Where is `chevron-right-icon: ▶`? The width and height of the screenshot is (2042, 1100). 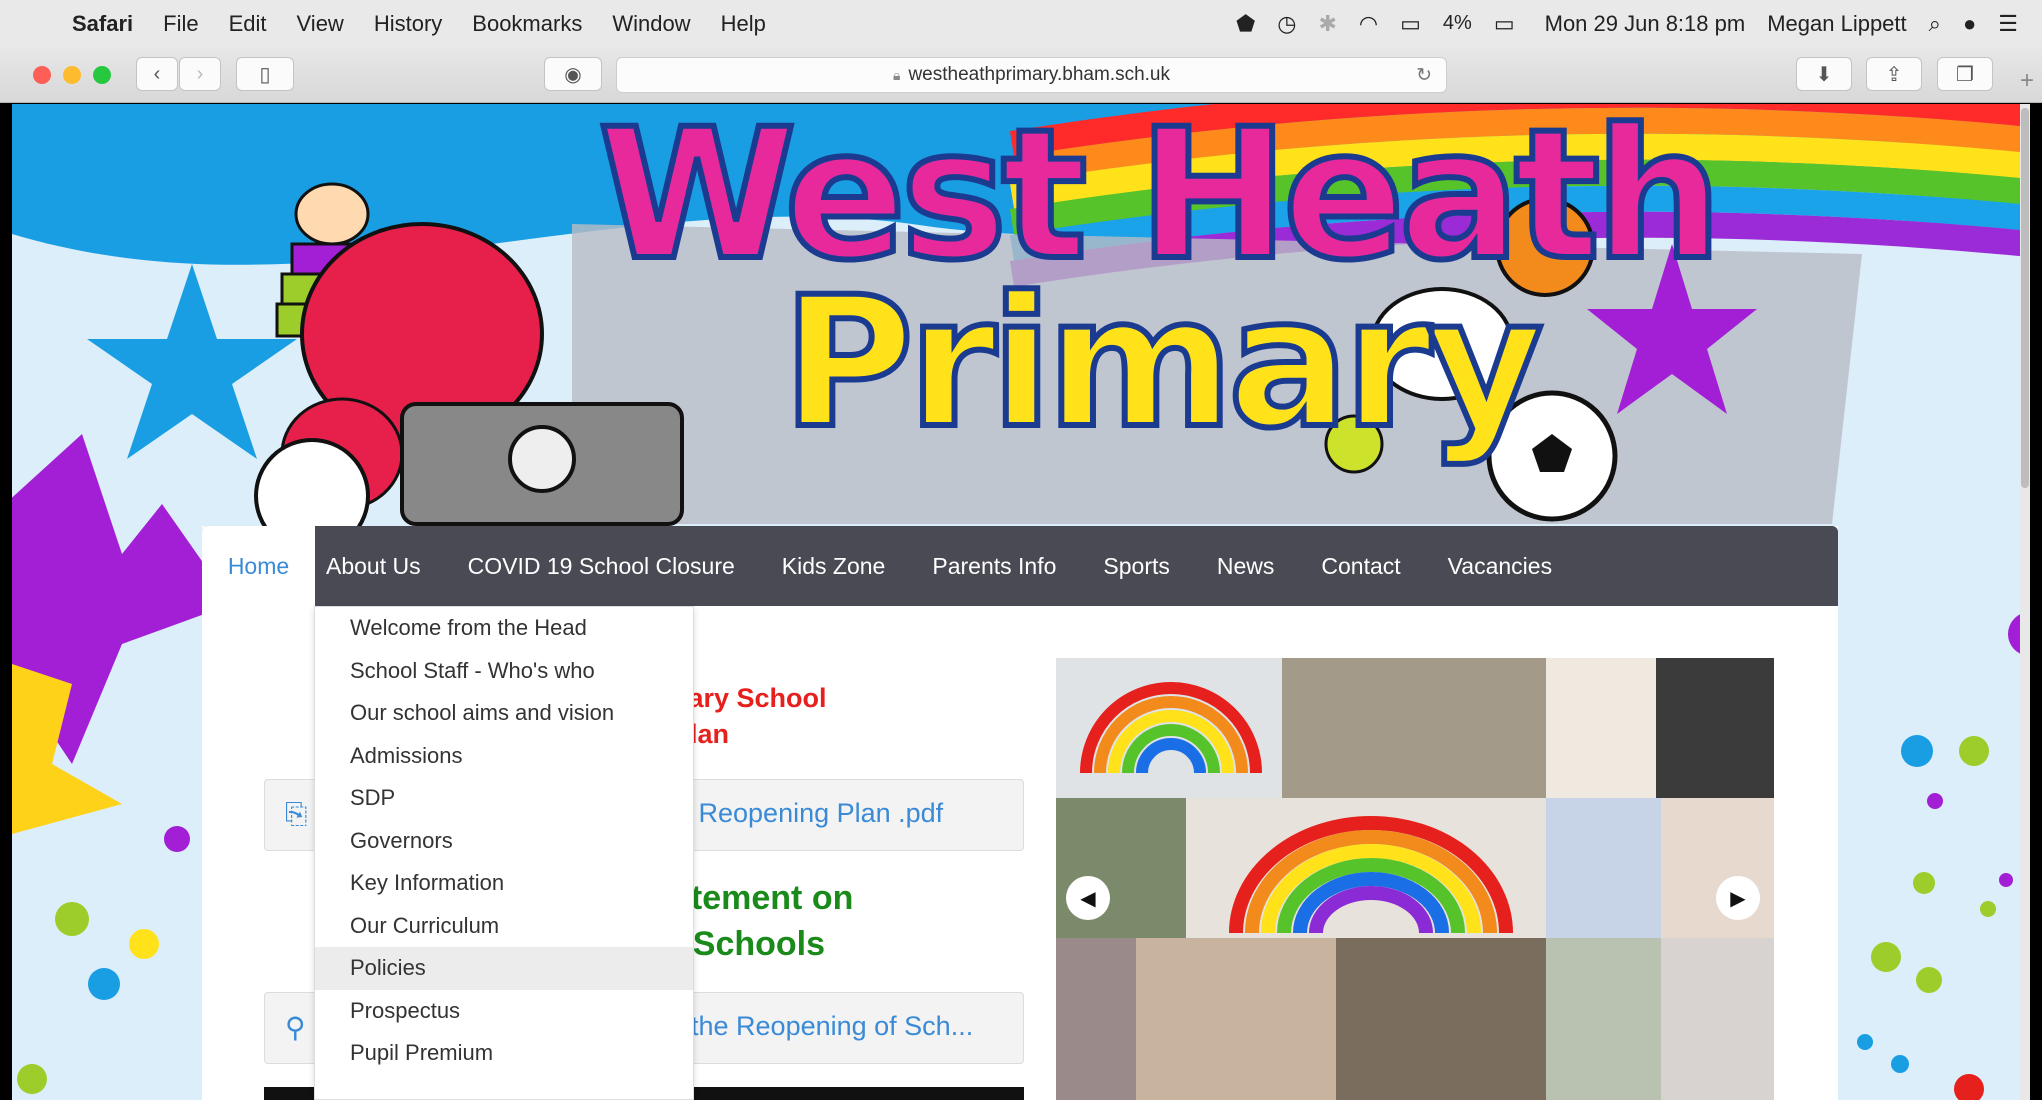 chevron-right-icon: ▶ is located at coordinates (1738, 898).